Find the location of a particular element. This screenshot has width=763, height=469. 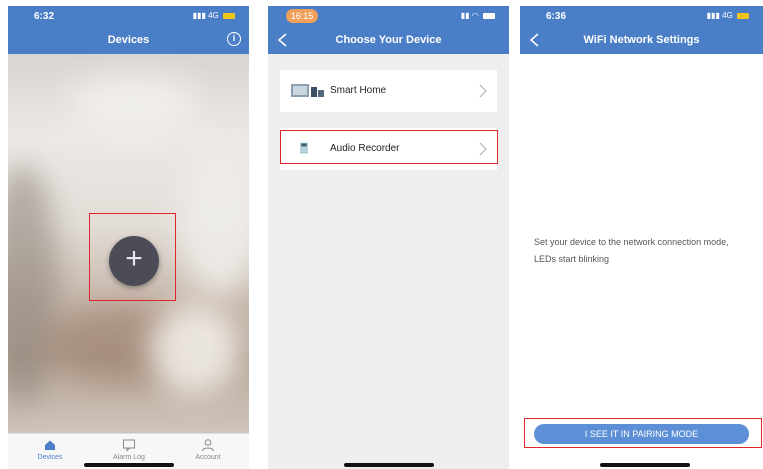

page-title: Devices is located at coordinates (128, 40).